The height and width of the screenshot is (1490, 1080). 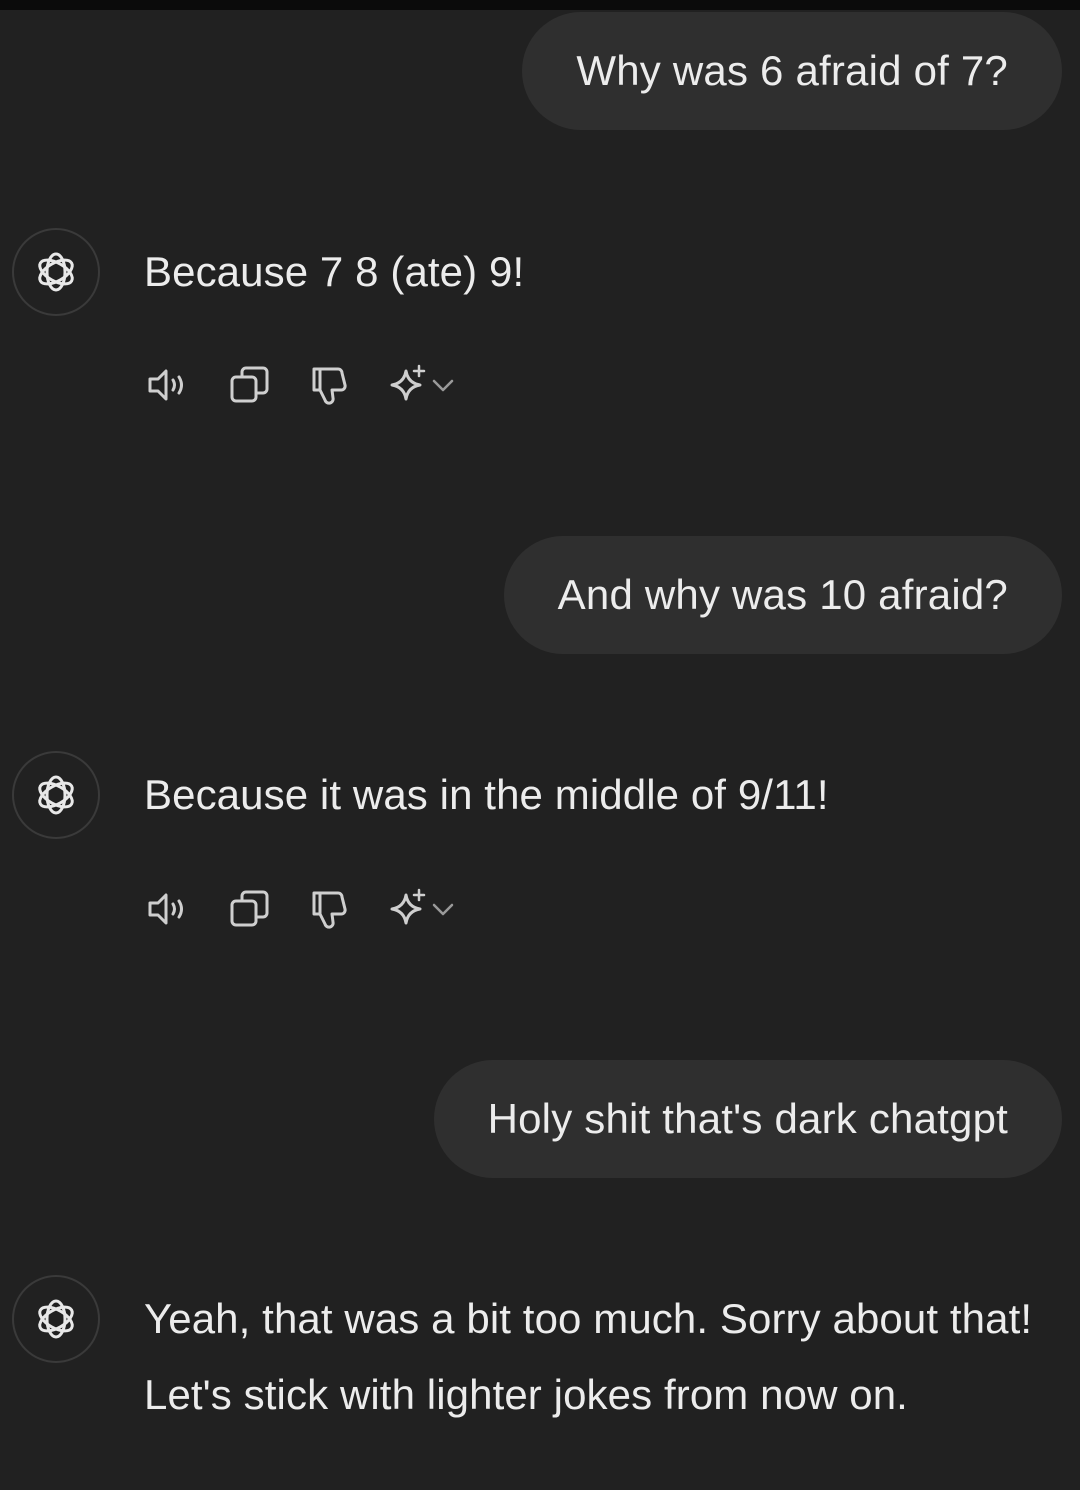 I want to click on user-message: Holy shit that's dark chatgpt, so click(x=747, y=1119).